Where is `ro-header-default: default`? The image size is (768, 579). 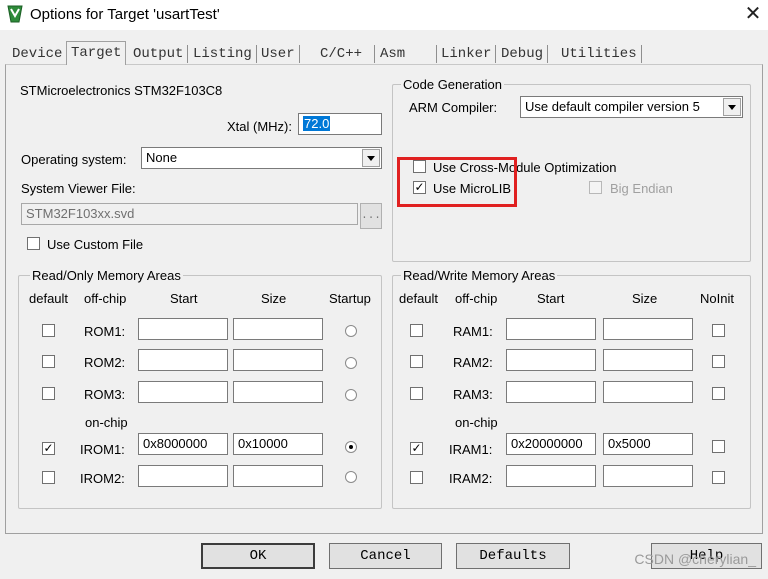 ro-header-default: default is located at coordinates (49, 298).